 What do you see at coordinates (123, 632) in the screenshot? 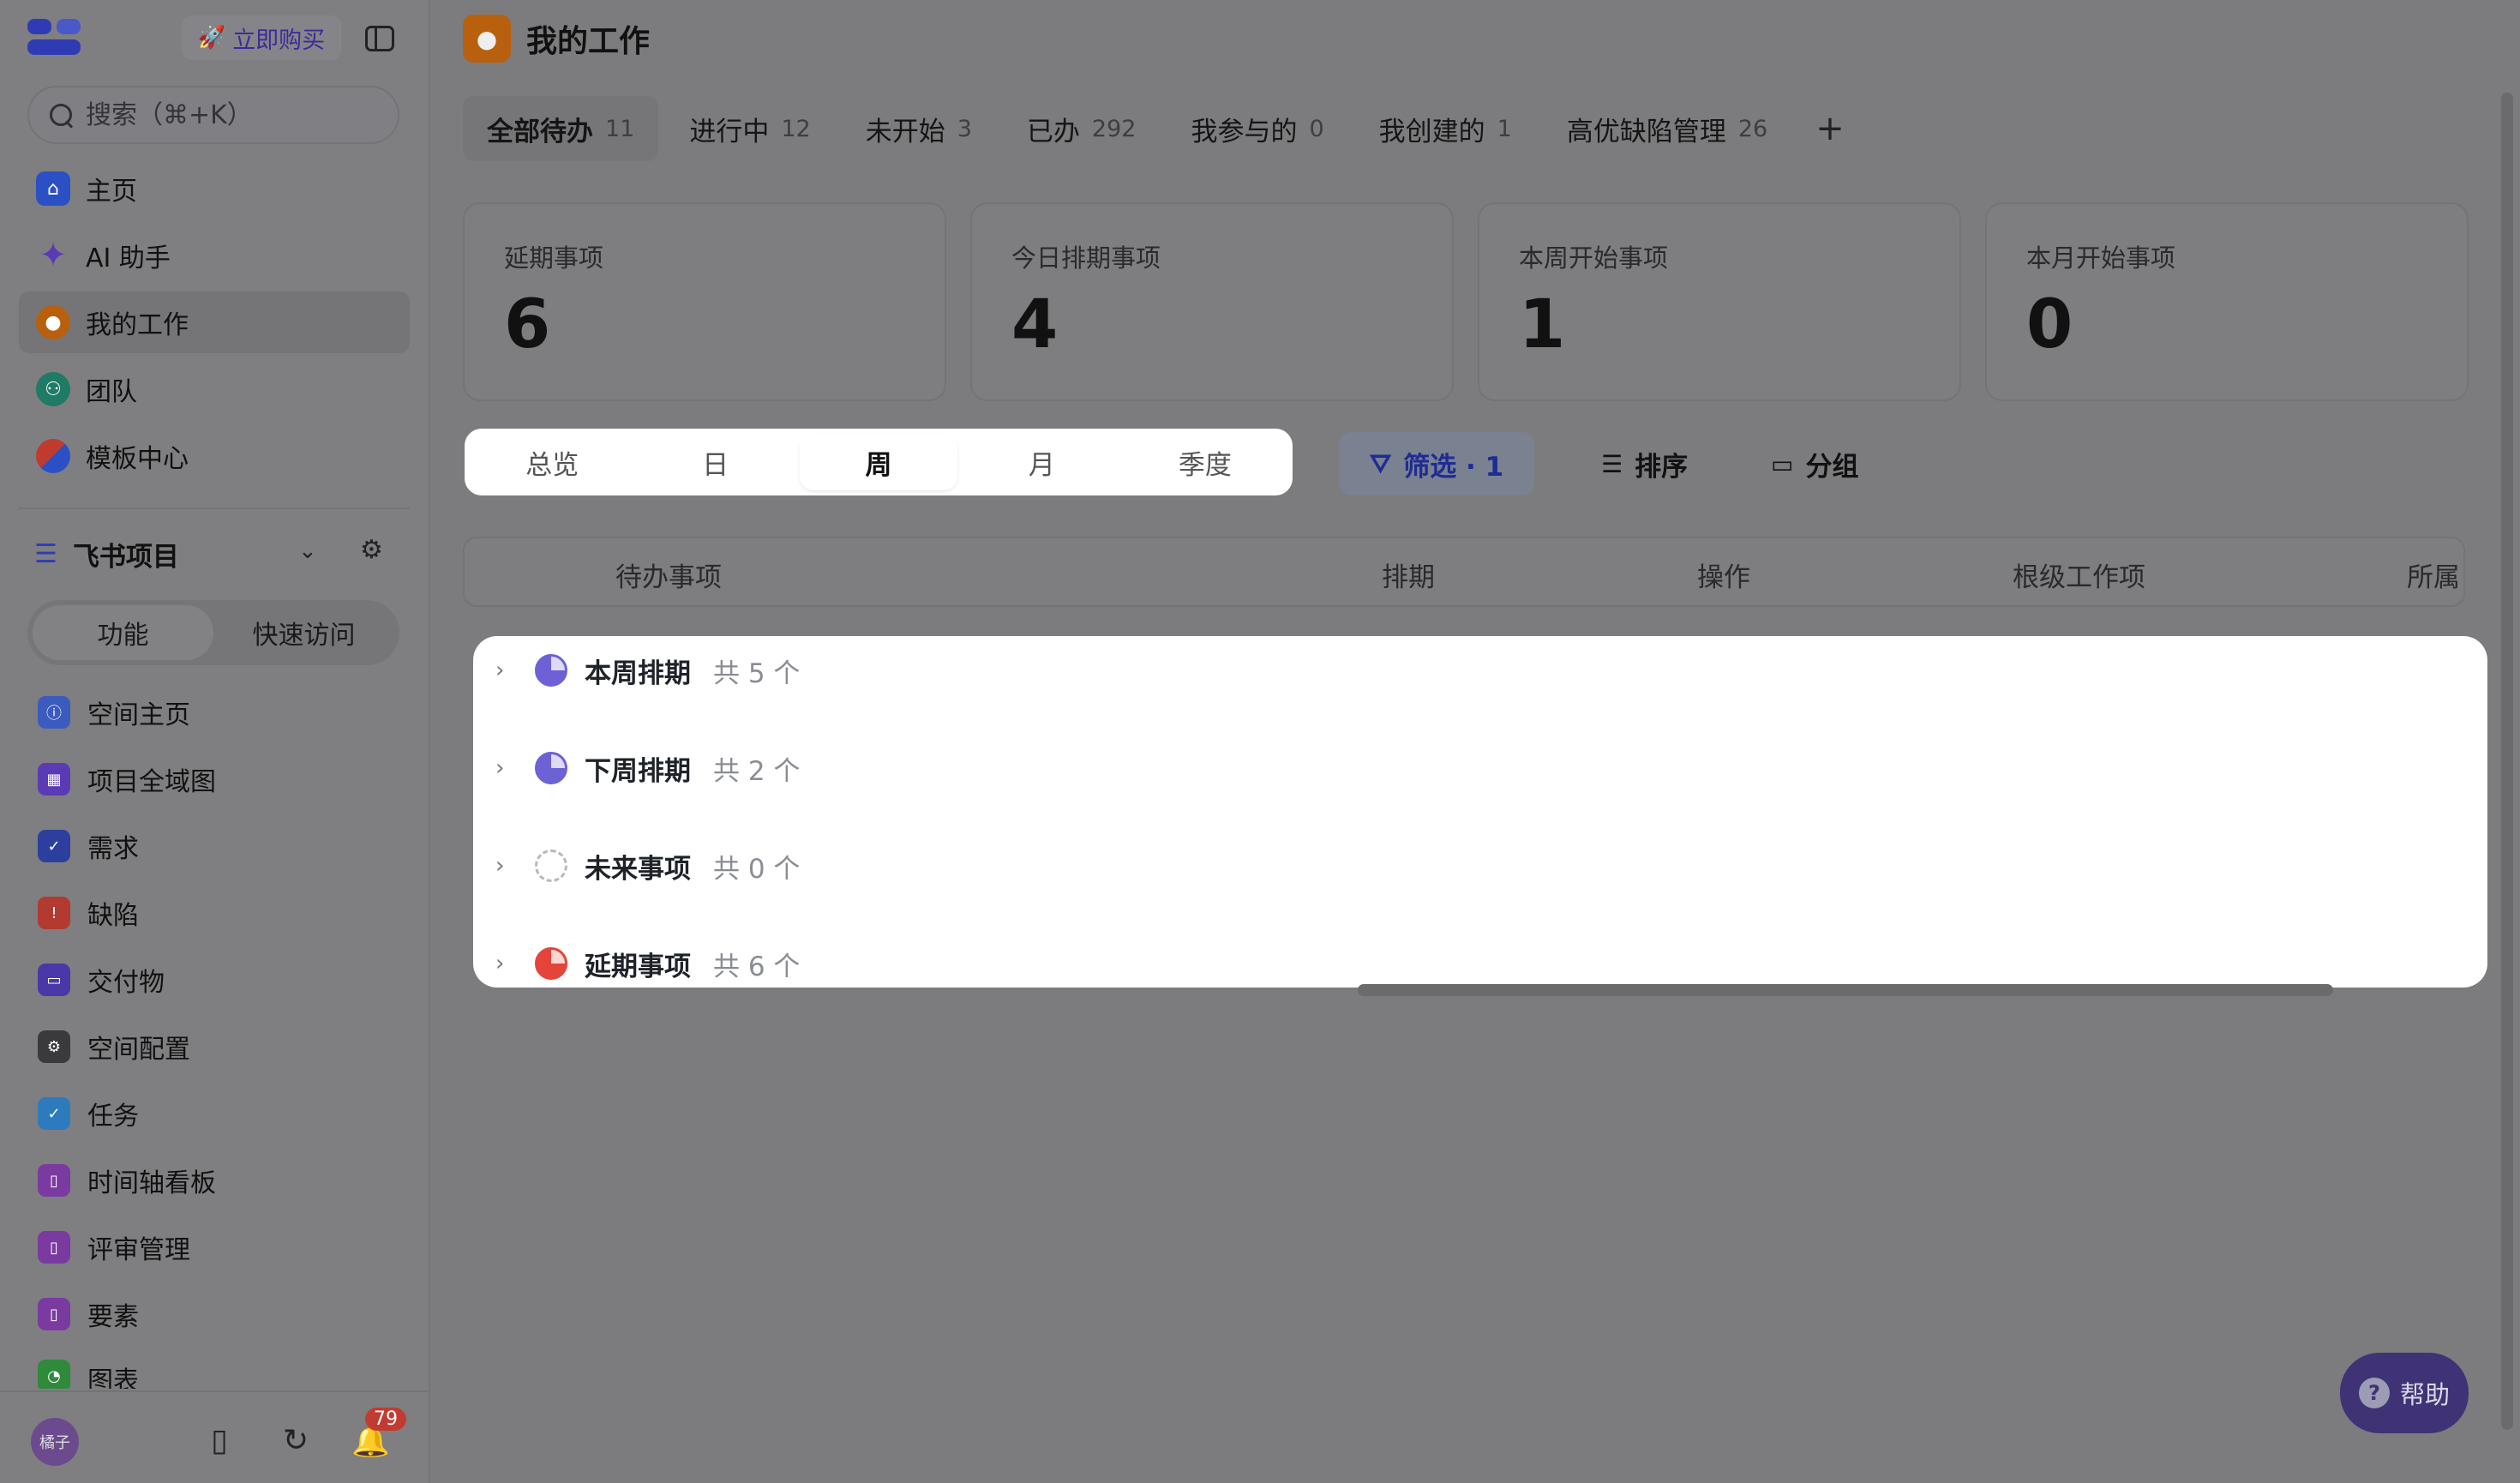
I see `segment-features: 功能` at bounding box center [123, 632].